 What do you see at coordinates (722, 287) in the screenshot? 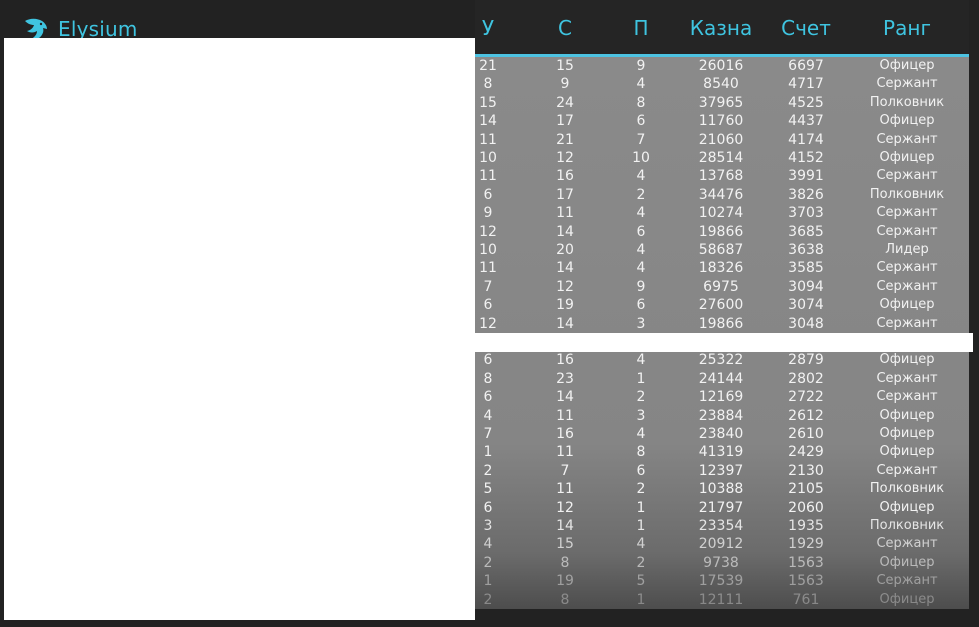
I see `table-row: 7 12 9 6975 3094 Сержант` at bounding box center [722, 287].